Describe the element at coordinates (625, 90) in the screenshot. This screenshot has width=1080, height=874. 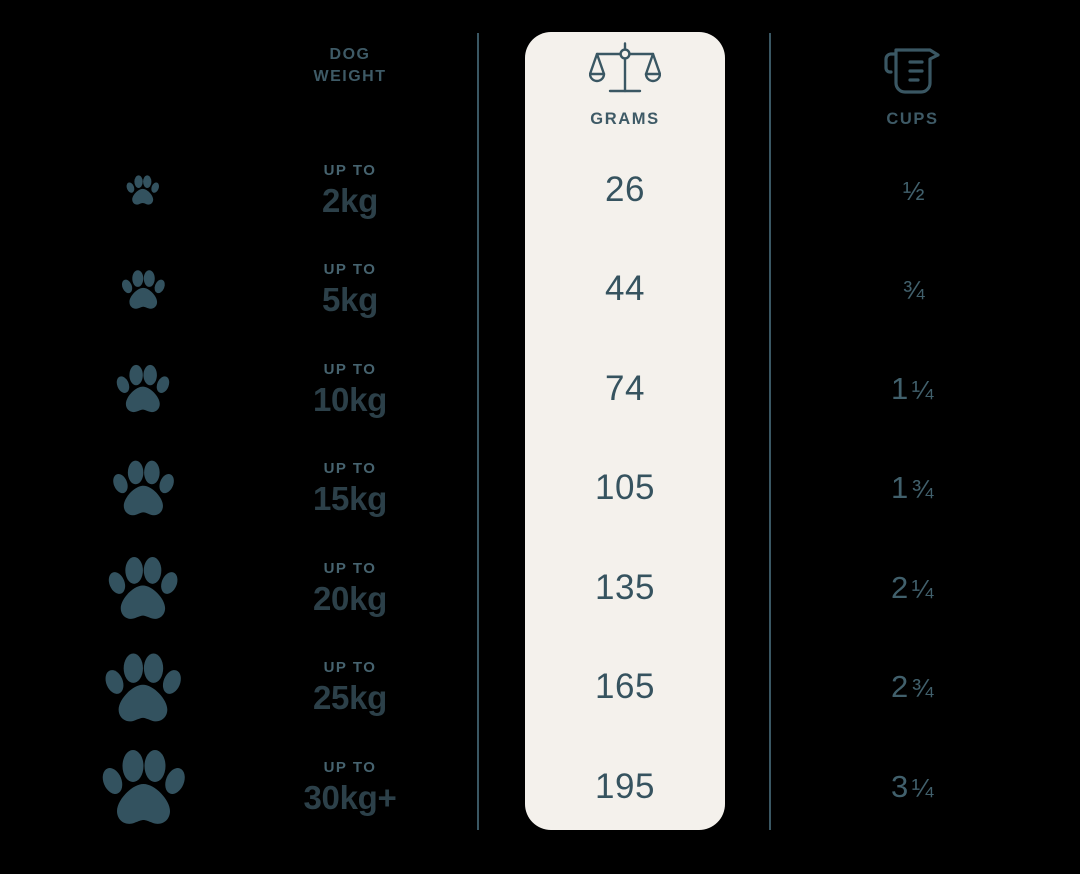
I see `grams-header: GRAMS` at that location.